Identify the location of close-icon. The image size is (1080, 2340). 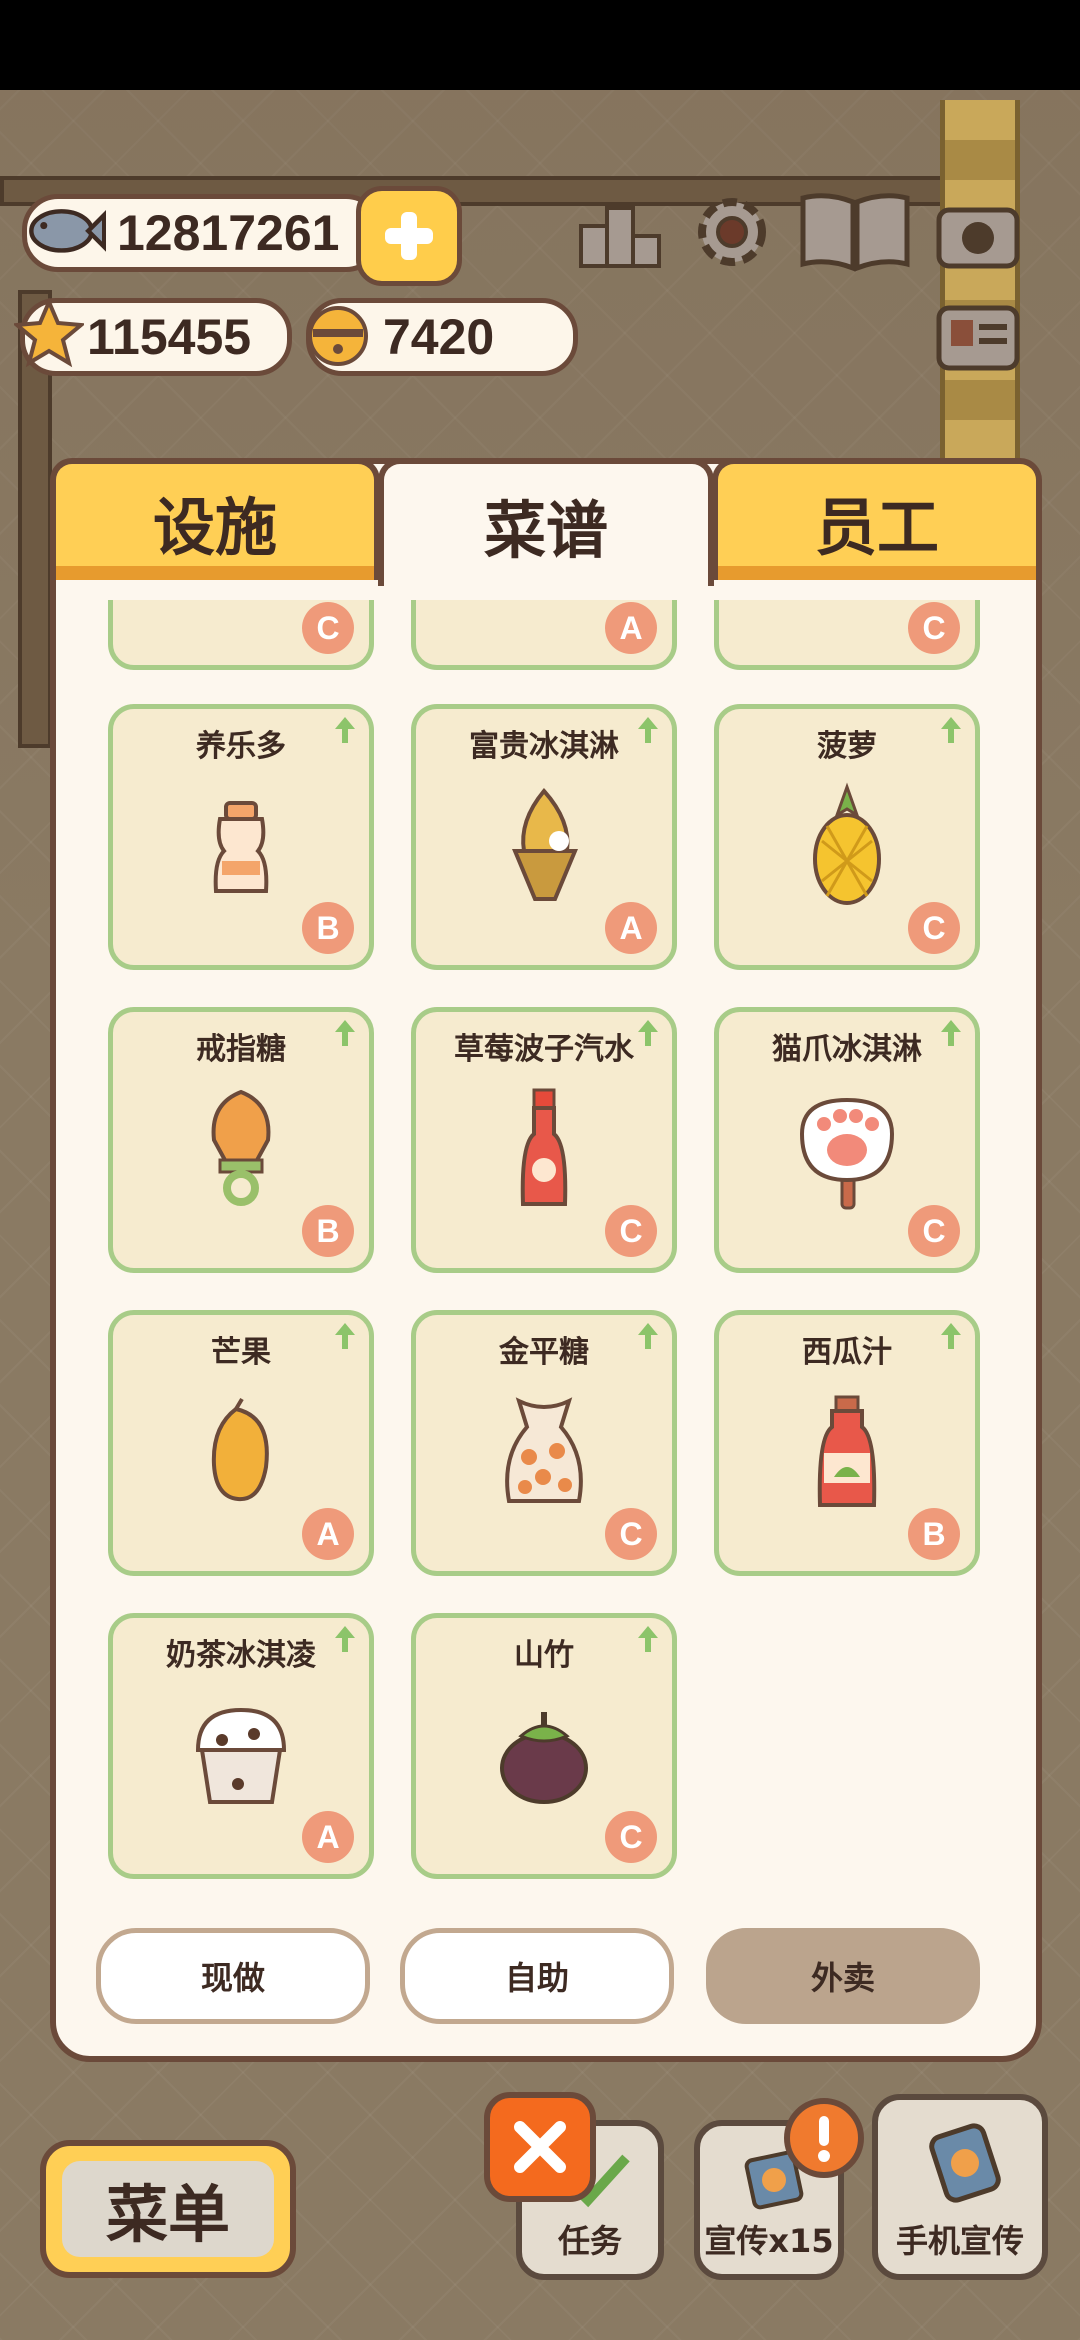
(540, 2147).